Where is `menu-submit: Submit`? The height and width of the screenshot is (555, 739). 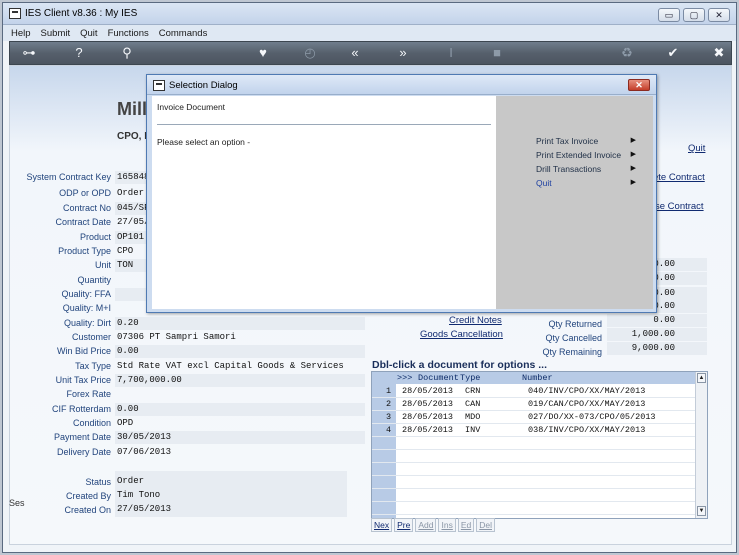
menu-submit: Submit is located at coordinates (56, 33).